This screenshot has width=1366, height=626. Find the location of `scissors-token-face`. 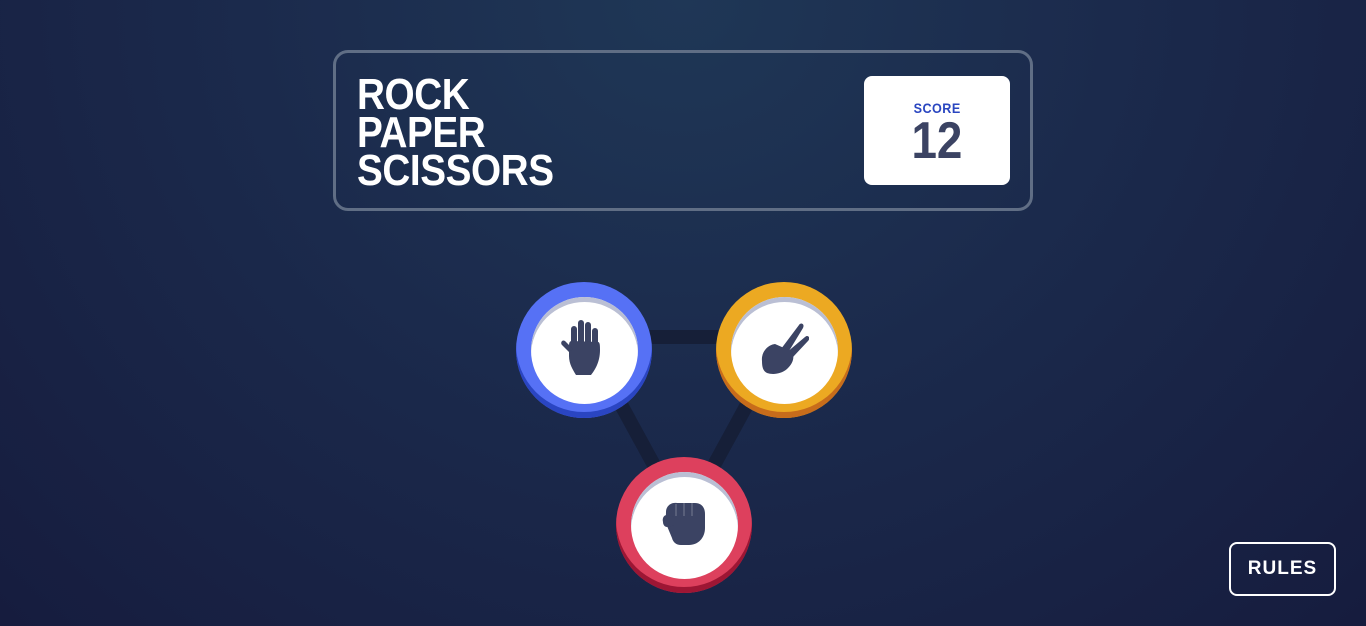

scissors-token-face is located at coordinates (784, 350).